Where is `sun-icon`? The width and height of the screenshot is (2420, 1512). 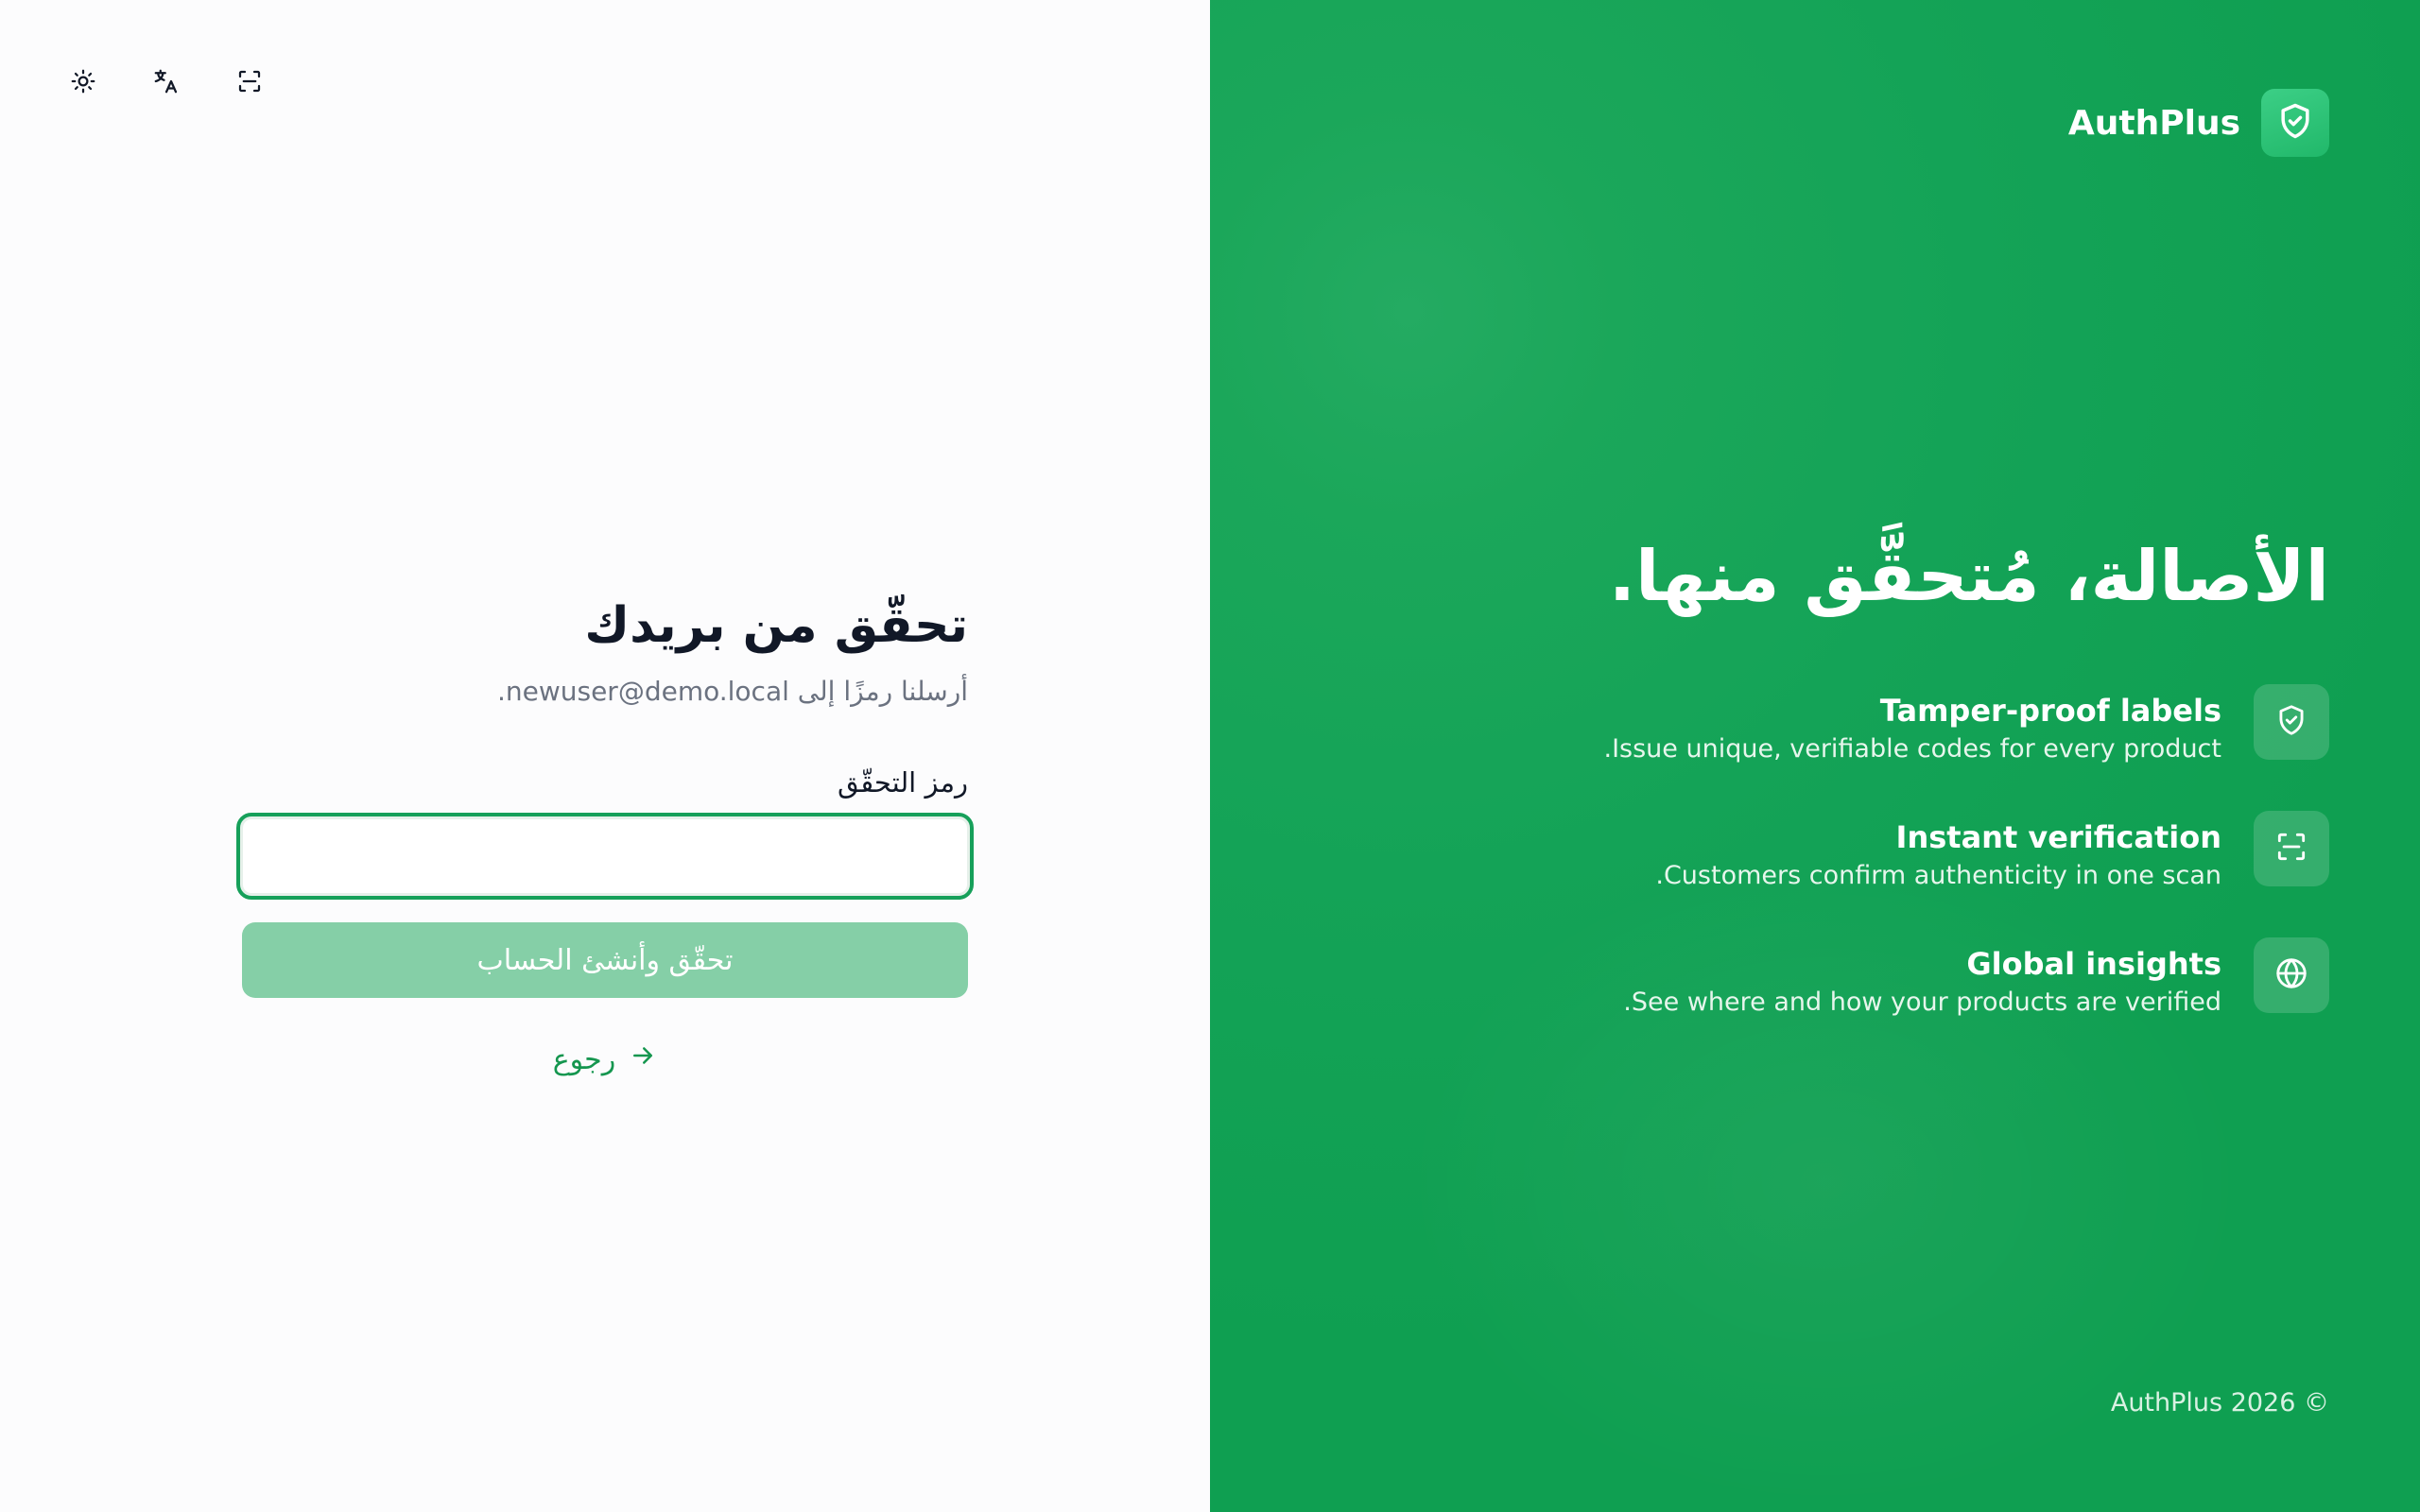 sun-icon is located at coordinates (83, 83).